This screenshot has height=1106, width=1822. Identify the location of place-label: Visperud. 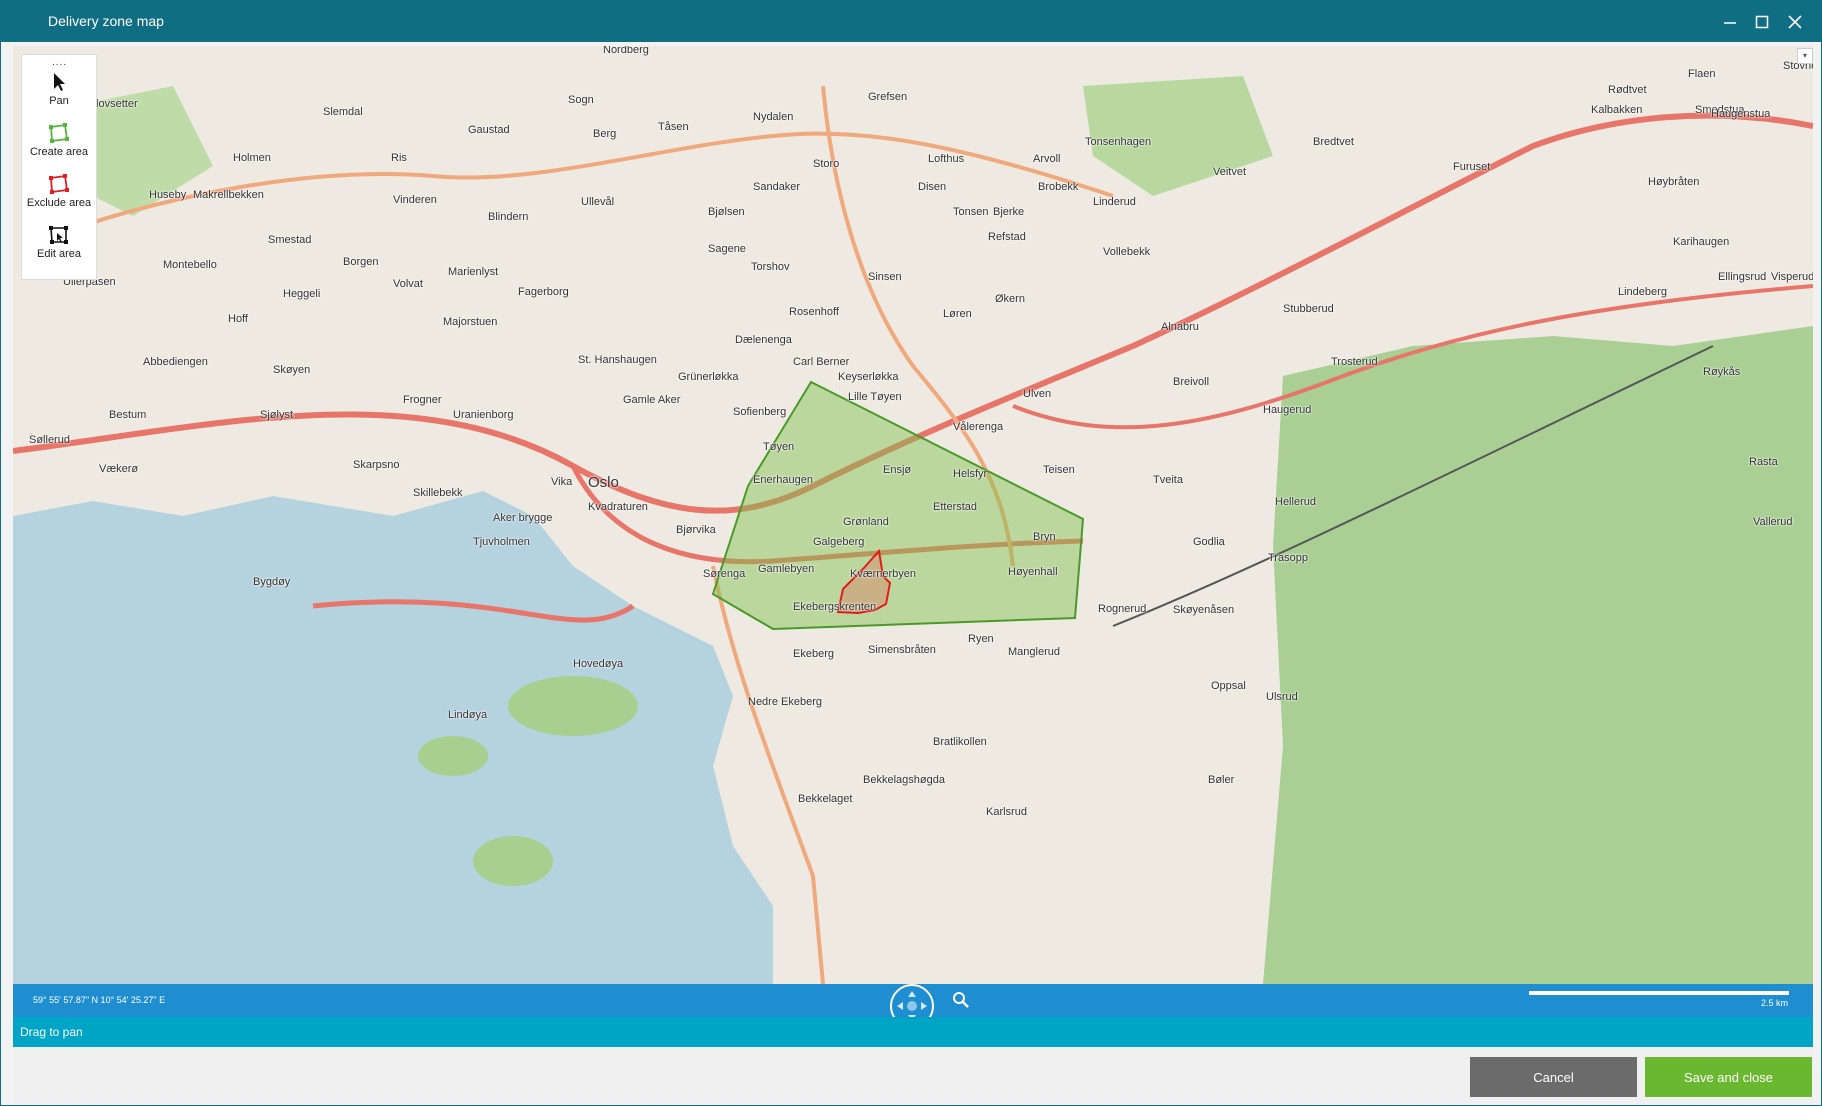
(1792, 277).